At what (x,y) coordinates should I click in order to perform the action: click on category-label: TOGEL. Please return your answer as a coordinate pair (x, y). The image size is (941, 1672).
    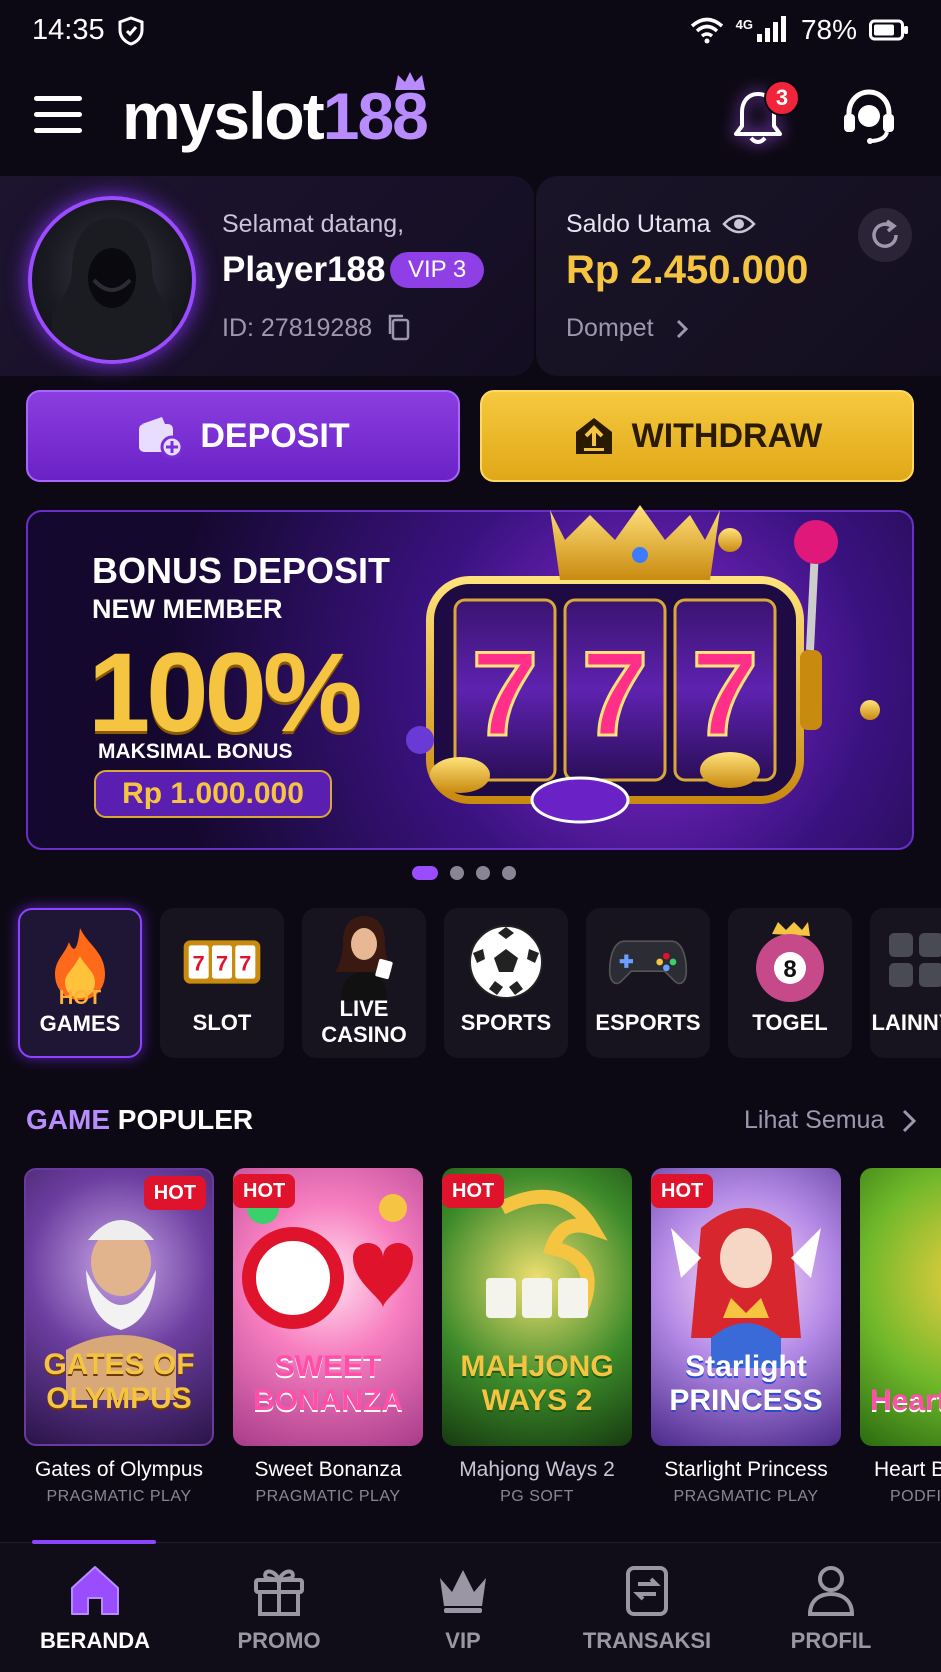
    Looking at the image, I should click on (790, 1022).